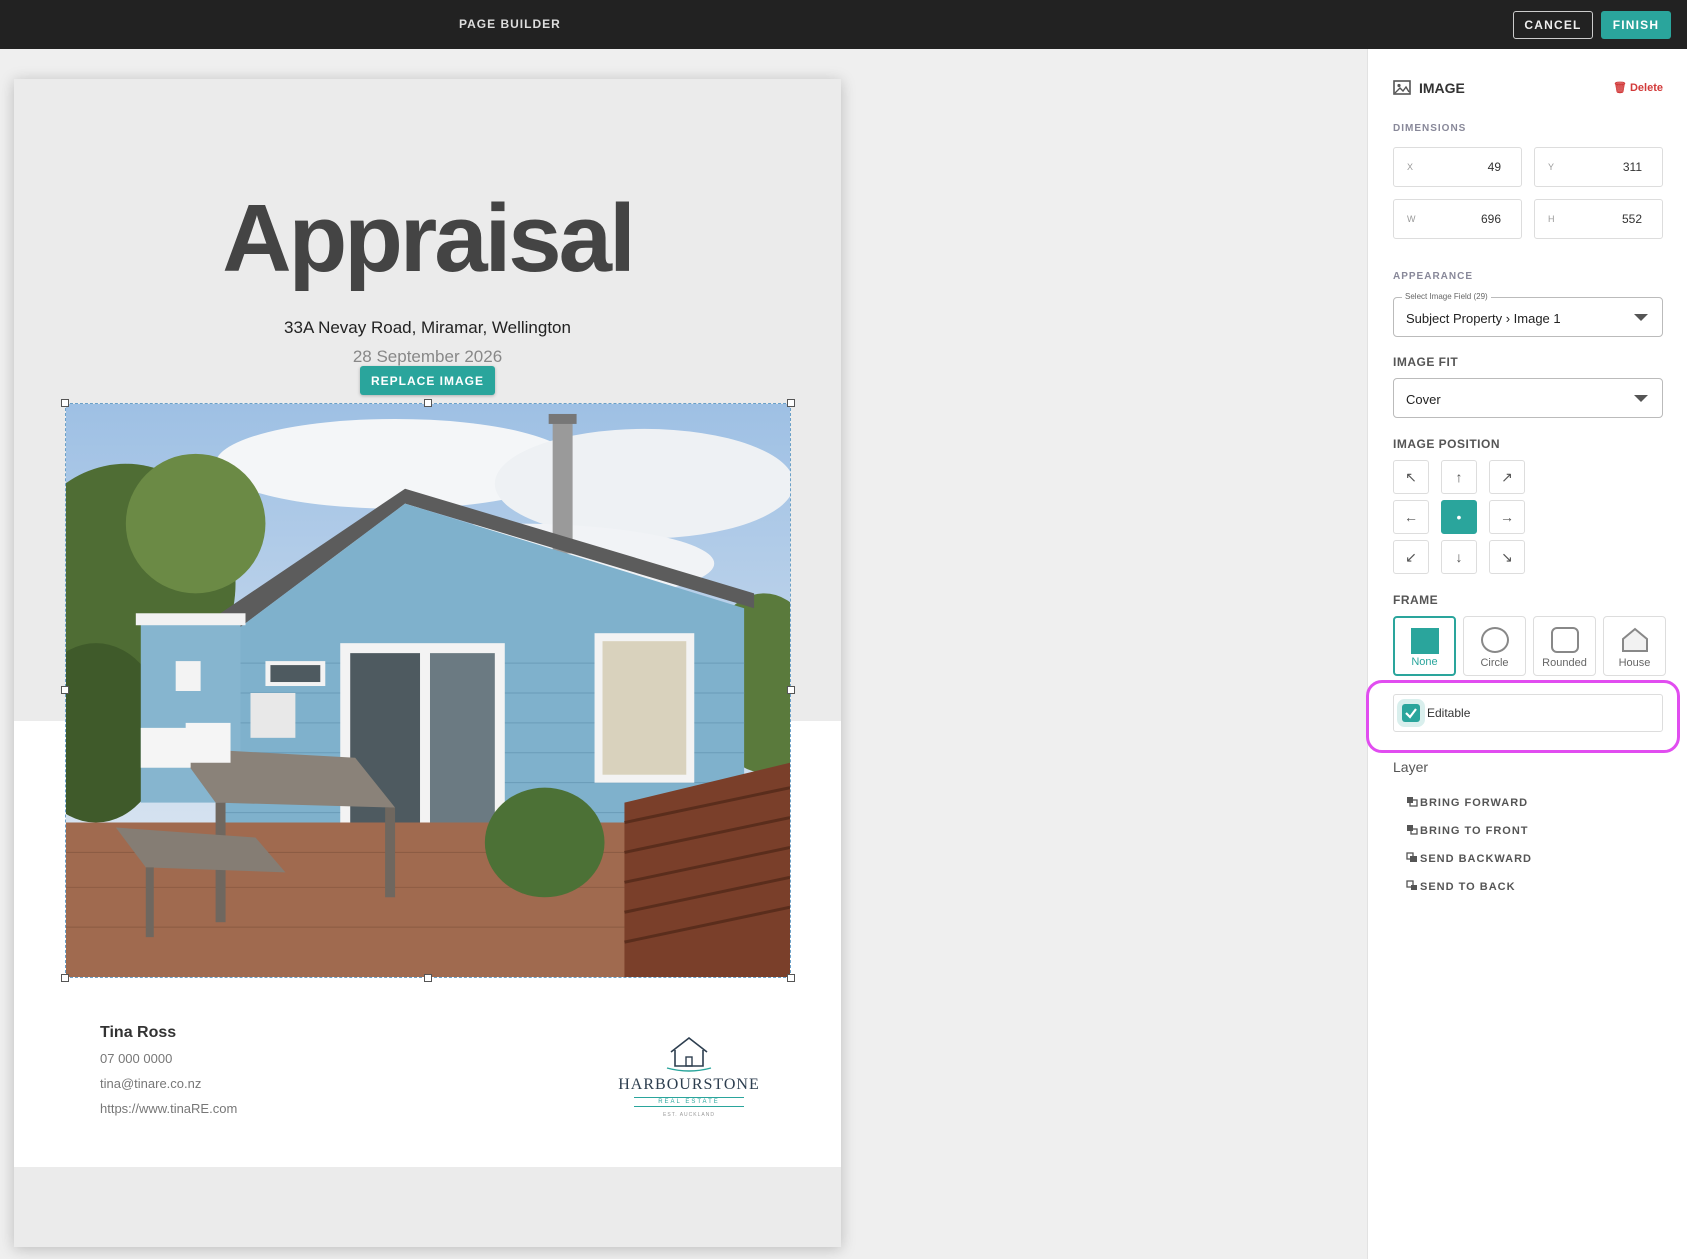  I want to click on y-label: Y, so click(1551, 167).